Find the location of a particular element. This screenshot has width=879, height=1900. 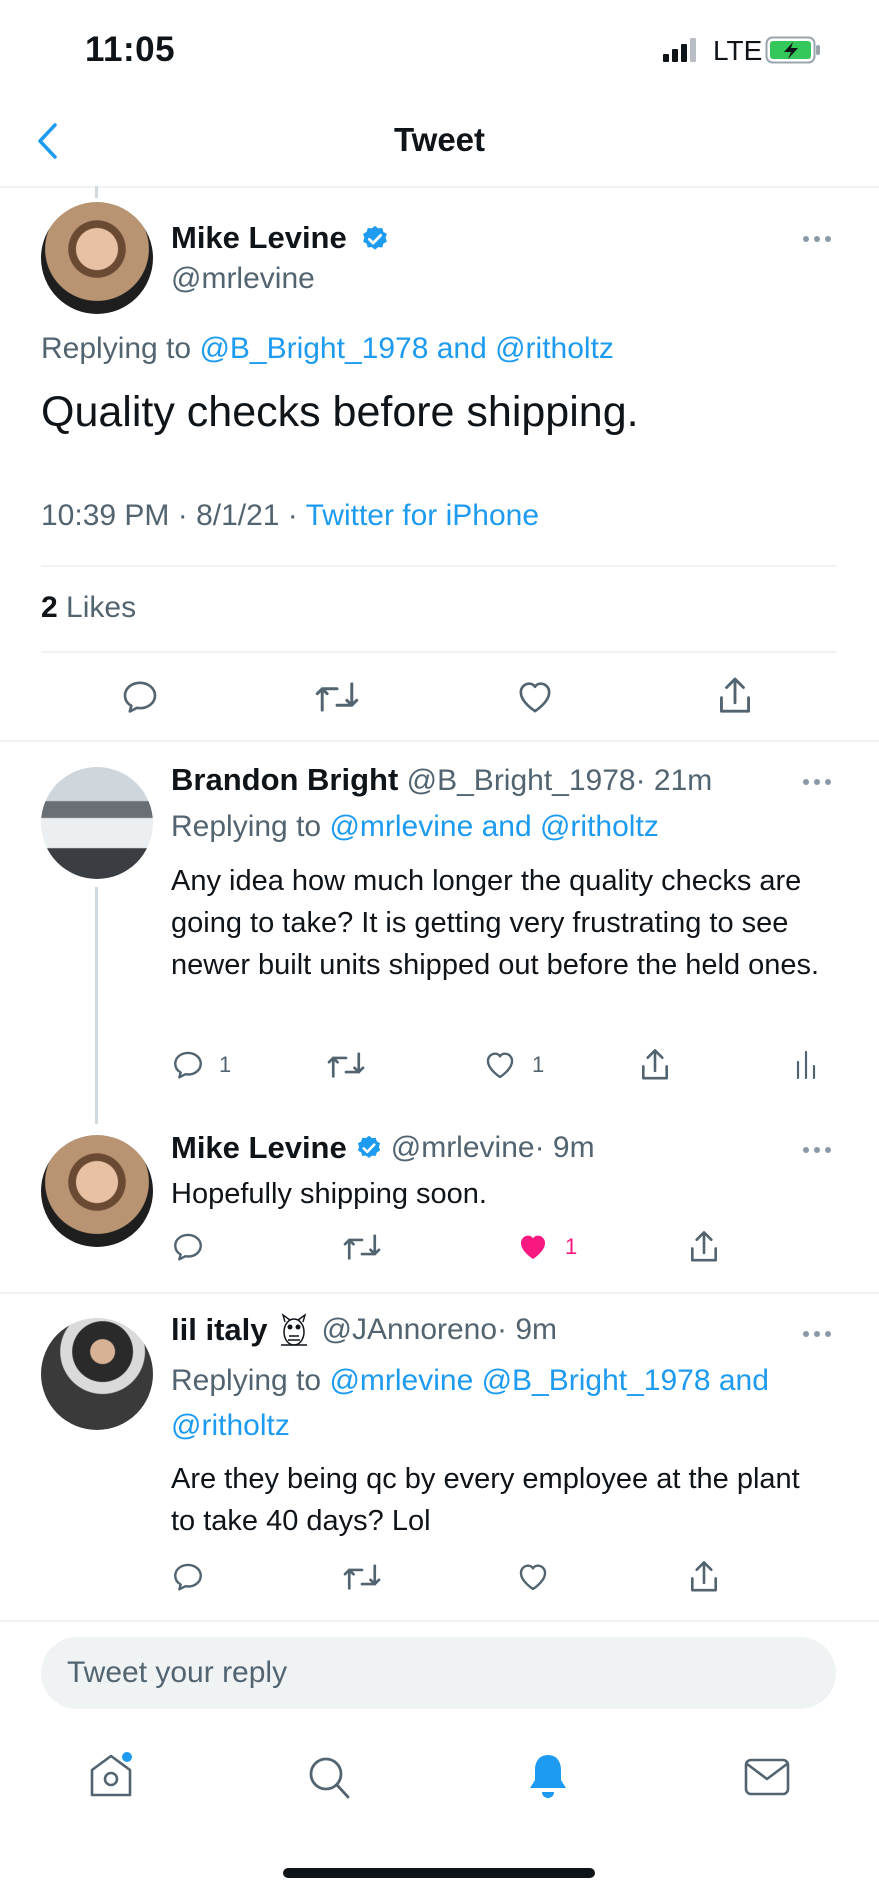

reply-header: Brandon Bright @B_Bright_1978· 21m is located at coordinates (441, 780).